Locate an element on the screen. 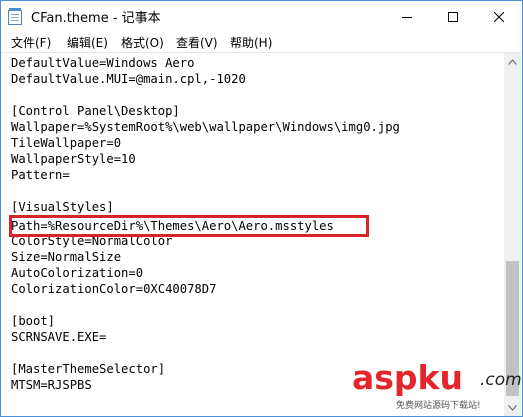  menu-file: 文件(F) is located at coordinates (31, 42).